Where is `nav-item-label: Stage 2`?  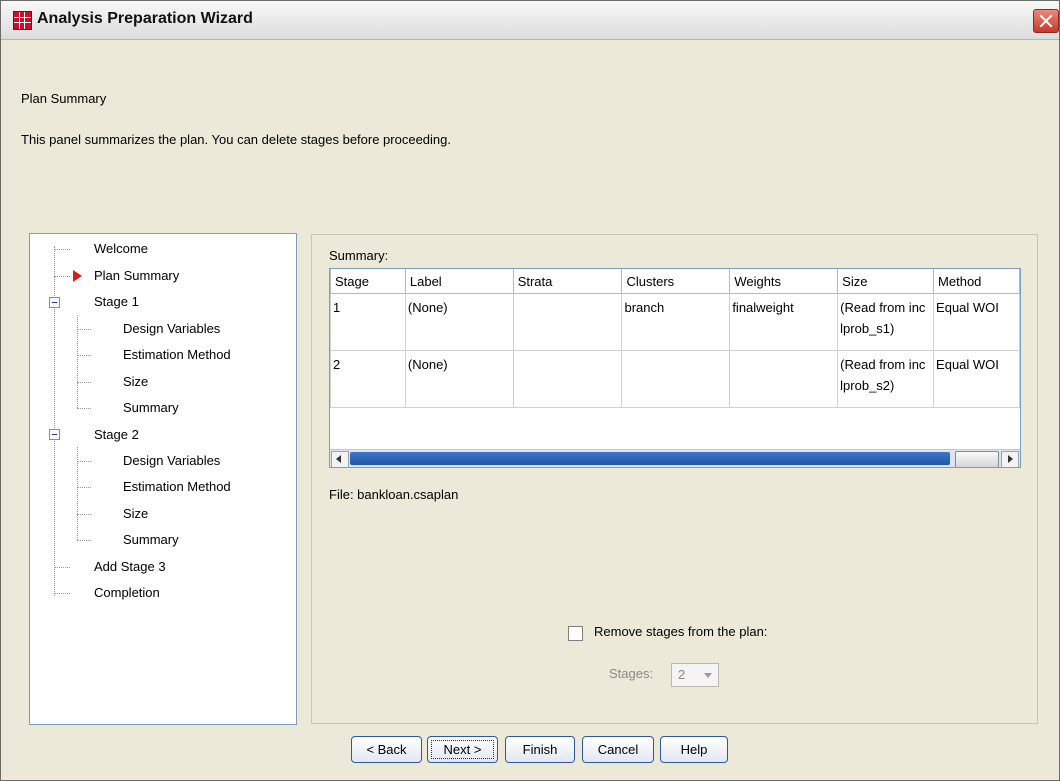
nav-item-label: Stage 2 is located at coordinates (116, 434).